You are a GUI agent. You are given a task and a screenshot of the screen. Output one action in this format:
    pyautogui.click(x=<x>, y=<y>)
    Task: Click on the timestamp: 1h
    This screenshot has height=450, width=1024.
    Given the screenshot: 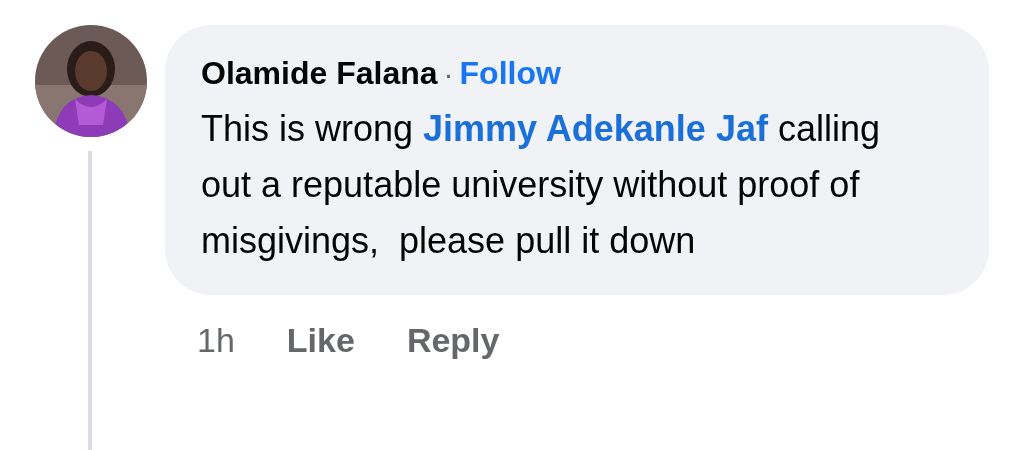 What is the action you would take?
    pyautogui.click(x=216, y=340)
    